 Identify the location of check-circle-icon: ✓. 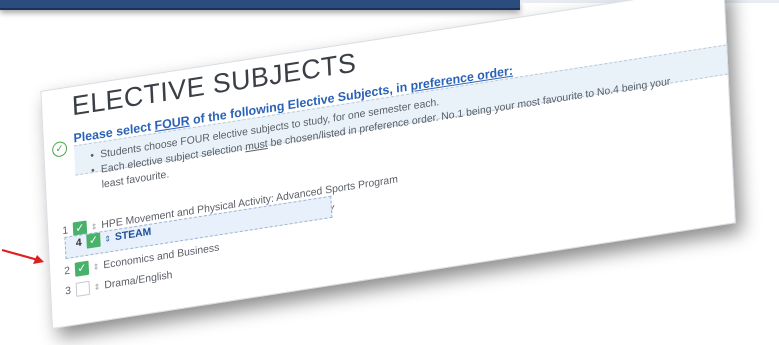
(59, 149).